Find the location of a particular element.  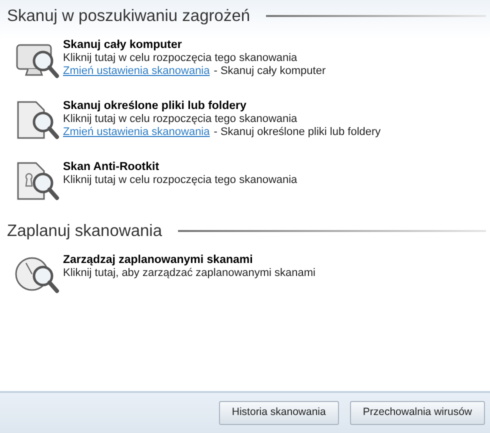

footer-button: Historia skanowania is located at coordinates (278, 413).